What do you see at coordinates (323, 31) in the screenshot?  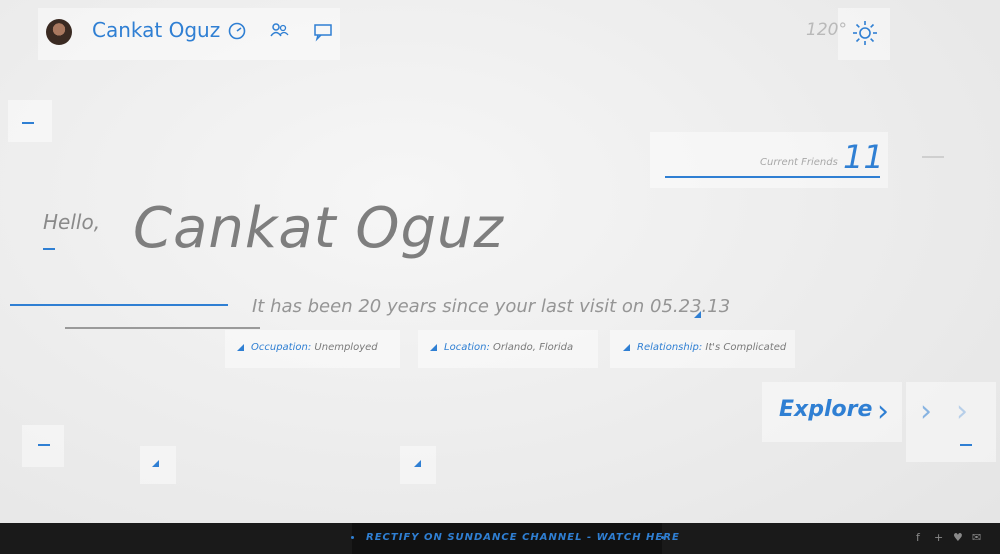 I see `chat-icon` at bounding box center [323, 31].